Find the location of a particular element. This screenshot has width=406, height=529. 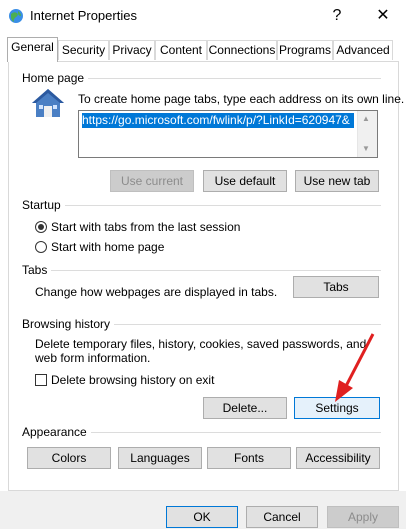

tab-general: General is located at coordinates (32, 49).